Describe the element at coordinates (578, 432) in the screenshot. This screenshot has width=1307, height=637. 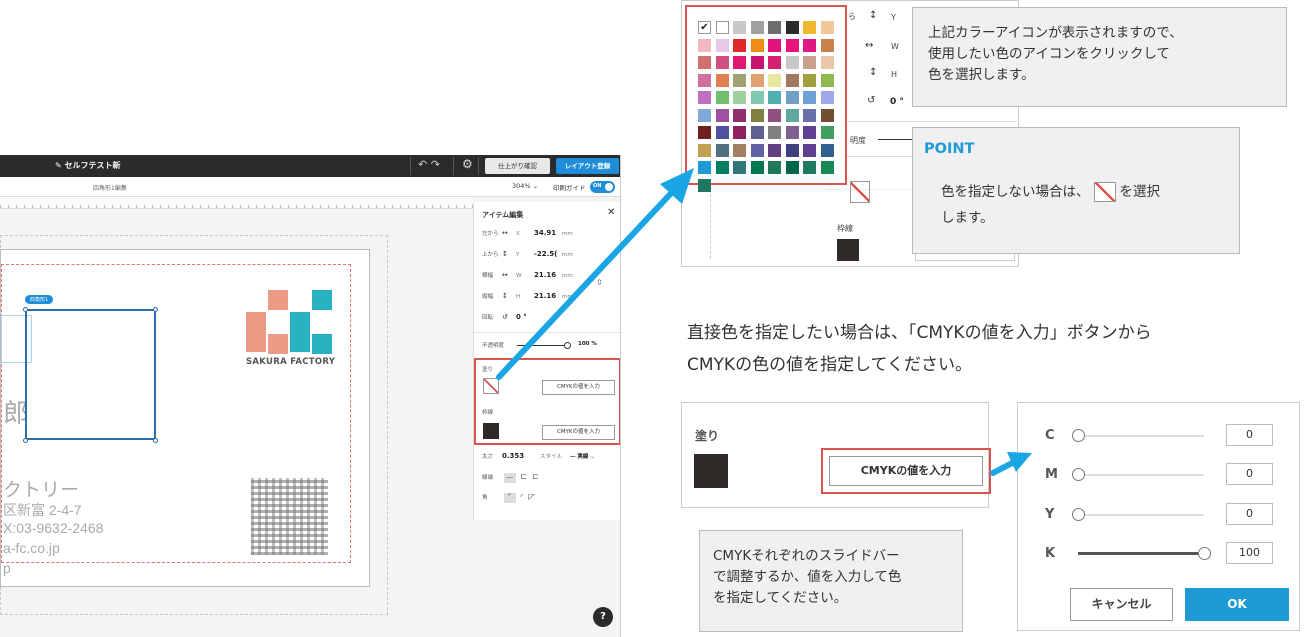
I see `stroke-cmyk-button: CMYKの値を入力` at that location.